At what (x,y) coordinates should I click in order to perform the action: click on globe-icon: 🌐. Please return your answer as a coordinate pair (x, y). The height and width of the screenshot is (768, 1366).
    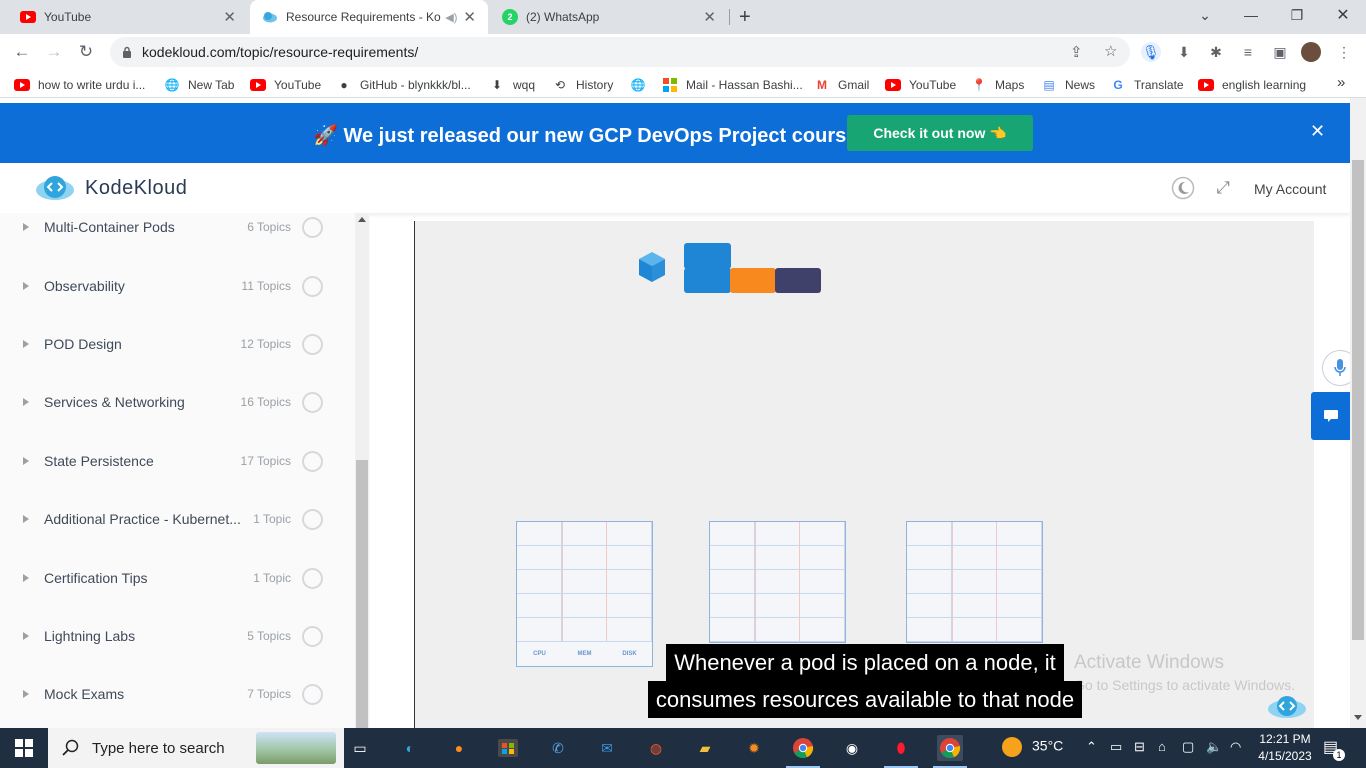
    Looking at the image, I should click on (172, 84).